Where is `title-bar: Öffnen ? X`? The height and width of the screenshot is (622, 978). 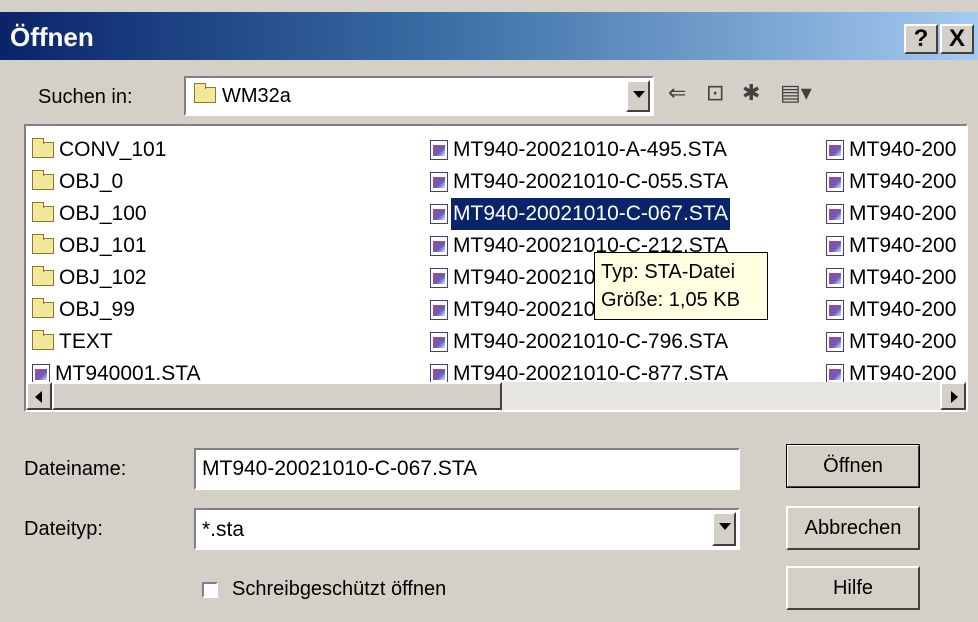
title-bar: Öffnen ? X is located at coordinates (489, 36).